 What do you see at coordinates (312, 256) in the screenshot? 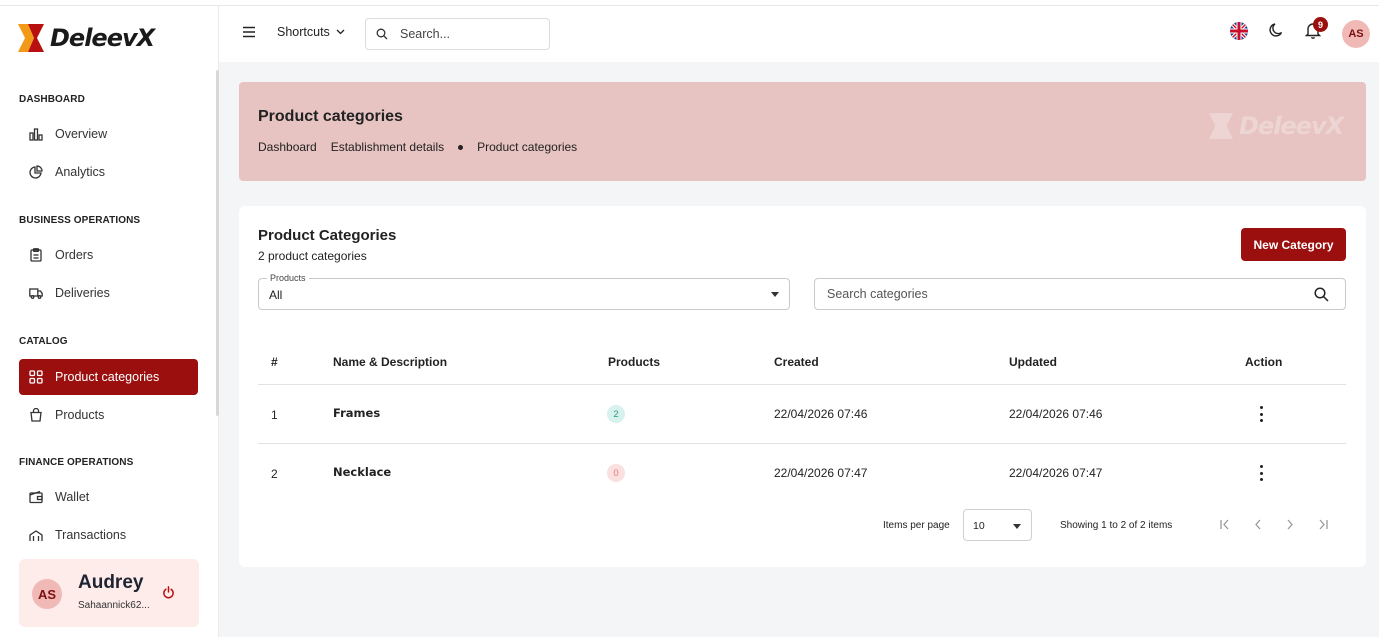
I see `card-subtitle: 2 product categories` at bounding box center [312, 256].